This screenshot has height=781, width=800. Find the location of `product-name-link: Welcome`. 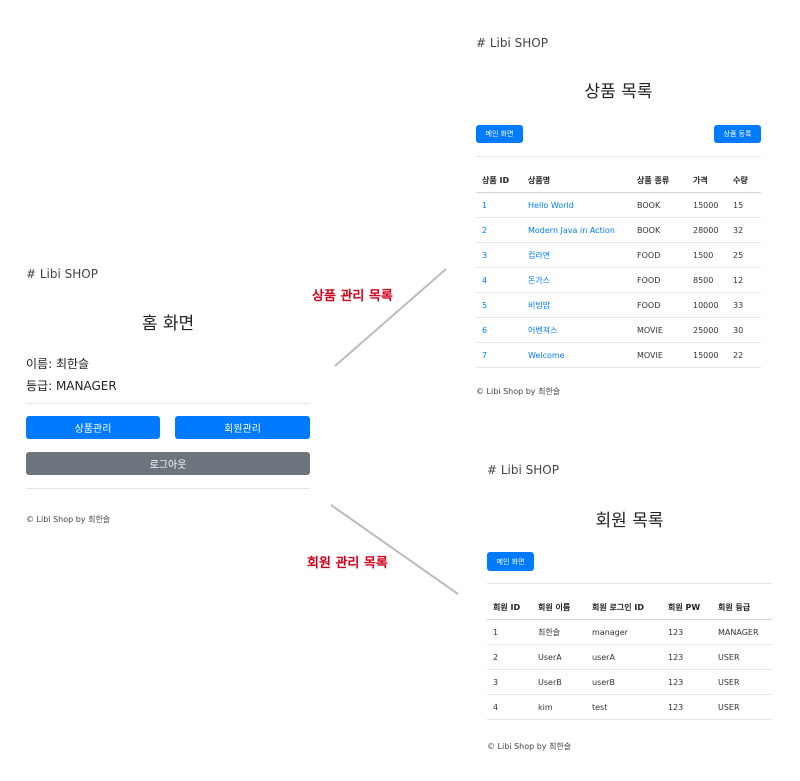

product-name-link: Welcome is located at coordinates (576, 355).